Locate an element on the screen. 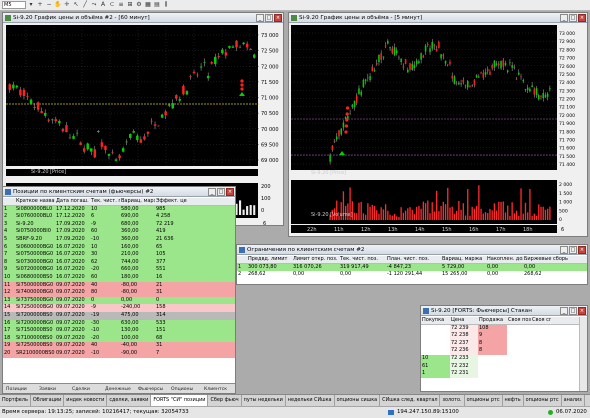 The image size is (590, 418). workspace-tab: Сбер фьюч is located at coordinates (225, 400).